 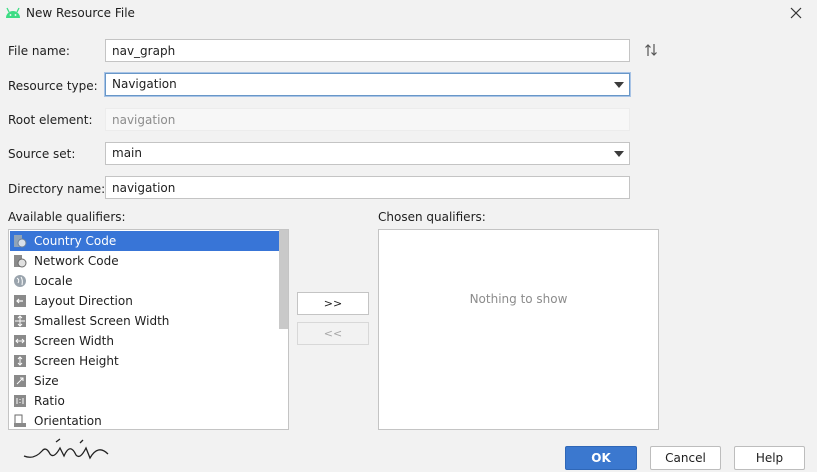 What do you see at coordinates (20, 301) in the screenshot?
I see `layout-direction-icon` at bounding box center [20, 301].